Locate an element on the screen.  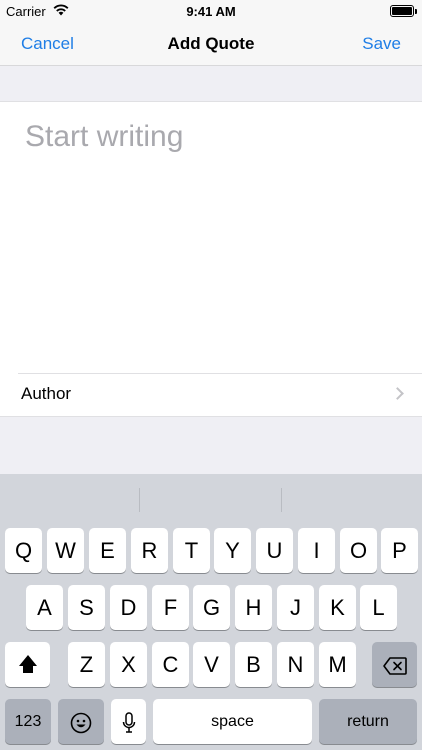
key-t: T is located at coordinates (191, 550).